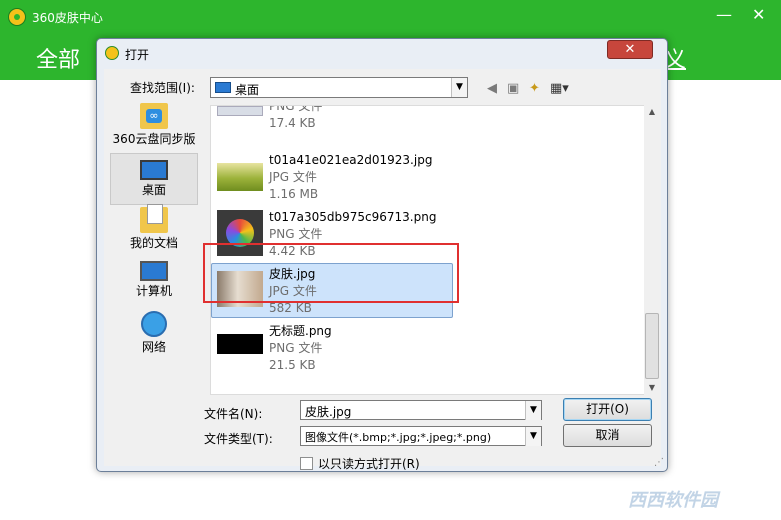  What do you see at coordinates (421, 127) in the screenshot?
I see `file-item: PNG 文件 17.4 KB` at bounding box center [421, 127].